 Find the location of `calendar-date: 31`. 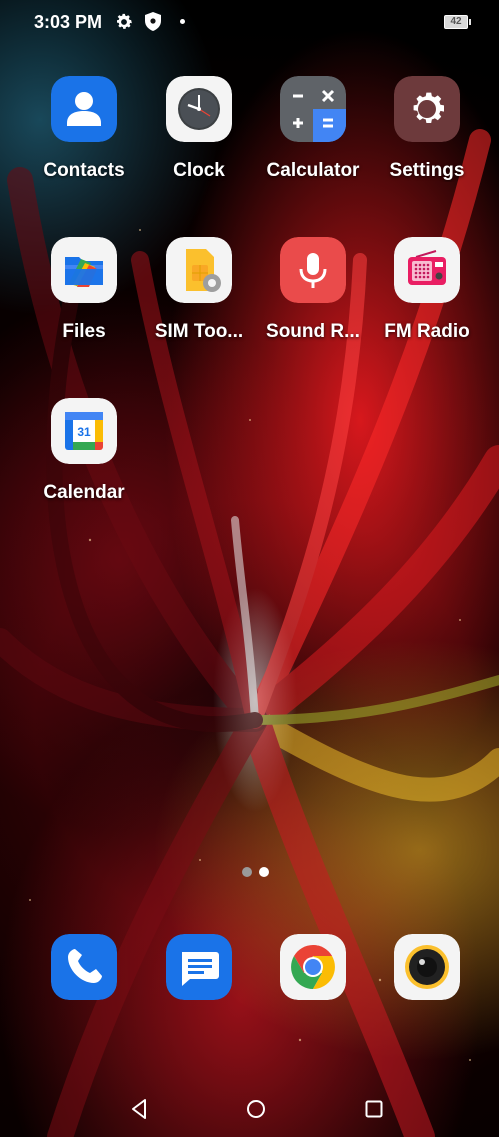

calendar-date: 31 is located at coordinates (84, 432).